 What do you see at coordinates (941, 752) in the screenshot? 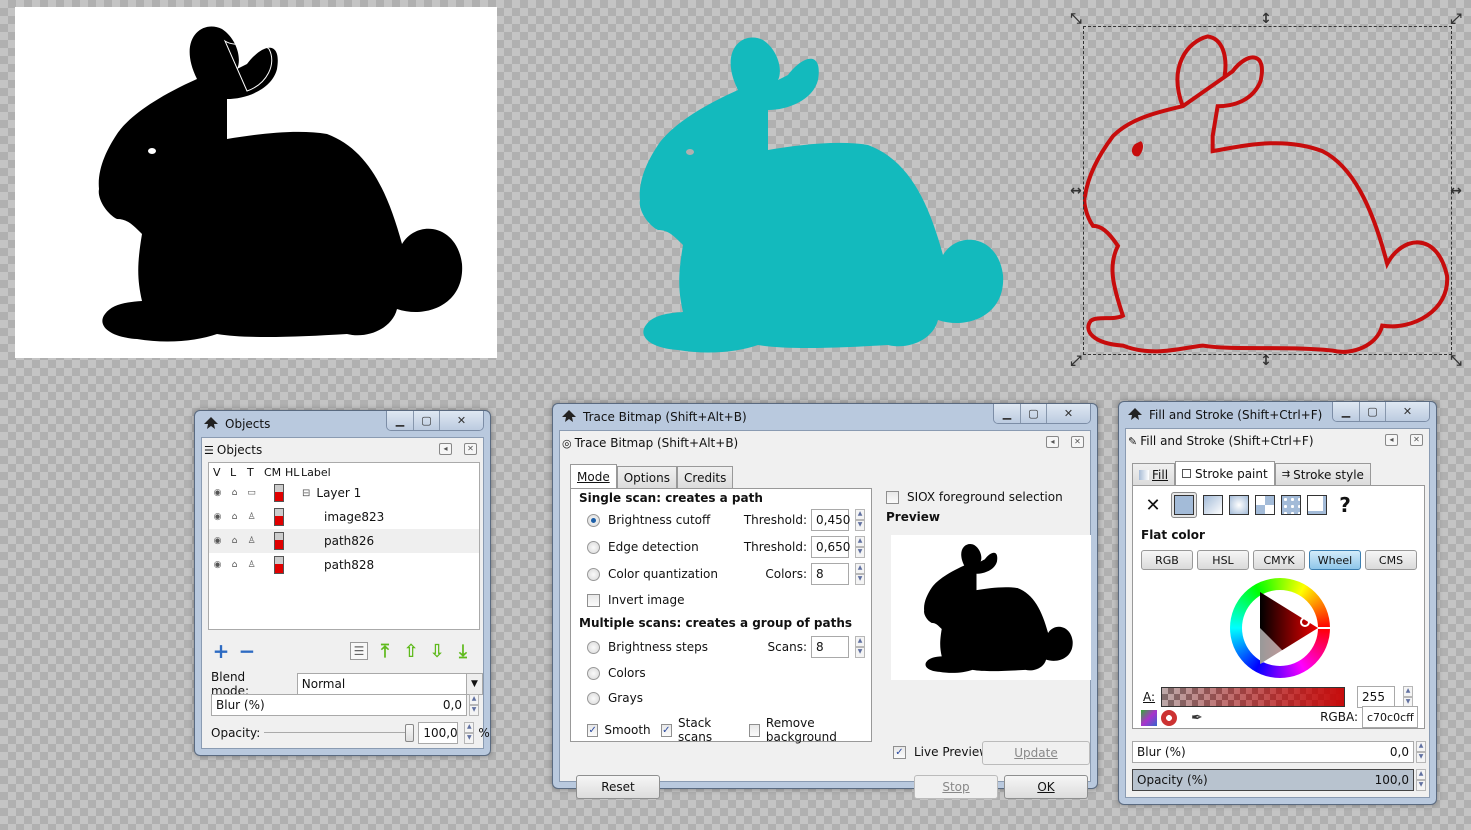
I see `live-preview-option: ✓ Live Preview` at bounding box center [941, 752].